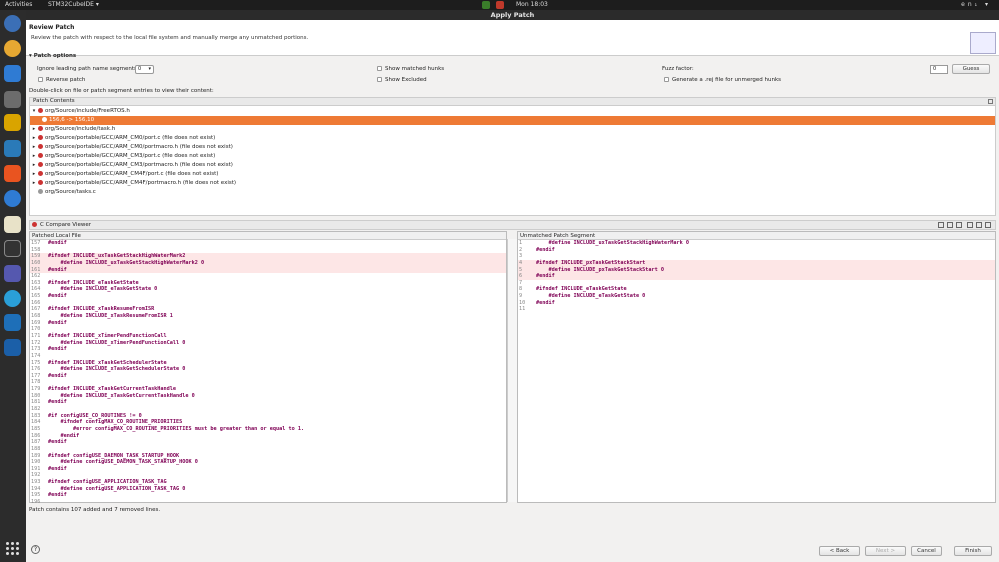 This screenshot has width=999, height=562. I want to click on pane-title: Unmatched Patch Segment, so click(756, 236).